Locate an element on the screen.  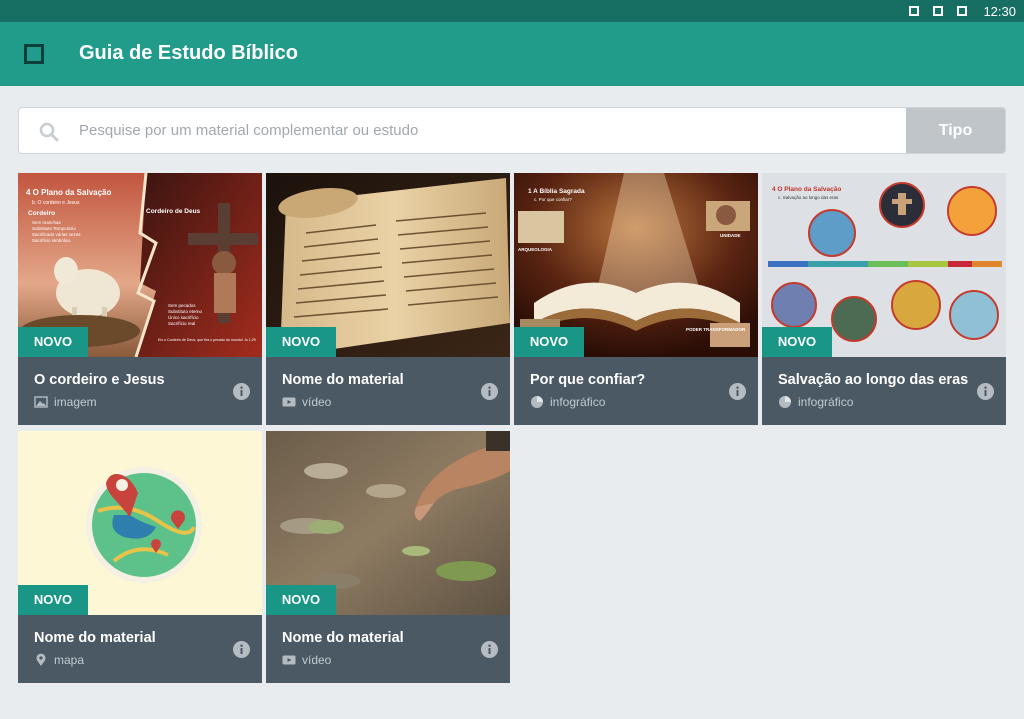
lamb-thumb-title: 4 O Plano da Salvação is located at coordinates (68, 192).